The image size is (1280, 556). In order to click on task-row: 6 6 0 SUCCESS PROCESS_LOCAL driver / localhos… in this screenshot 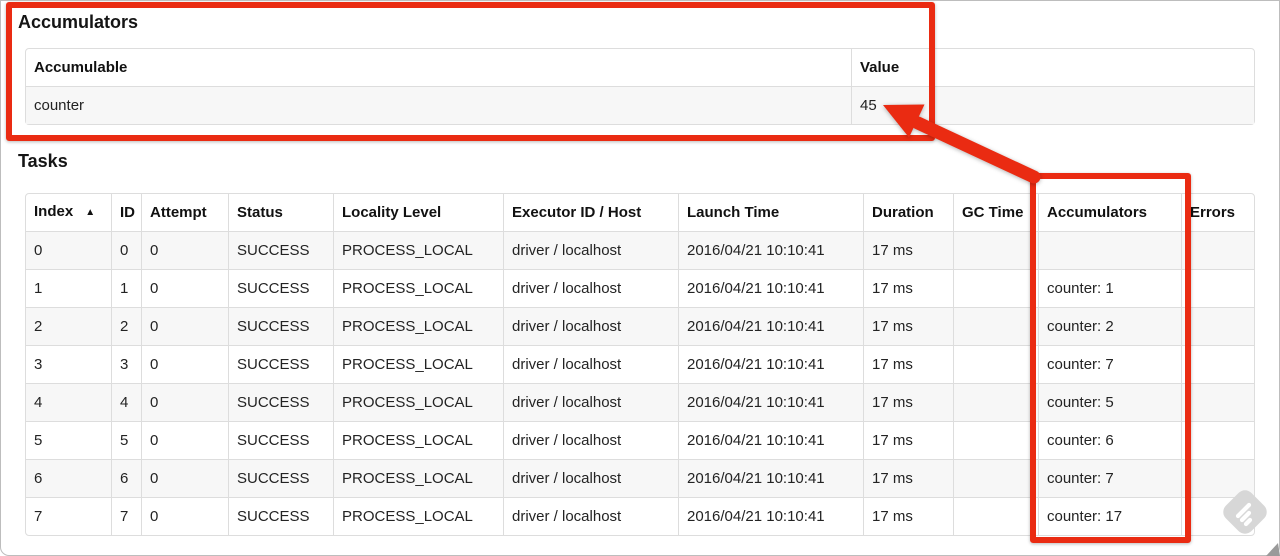, I will do `click(640, 478)`.